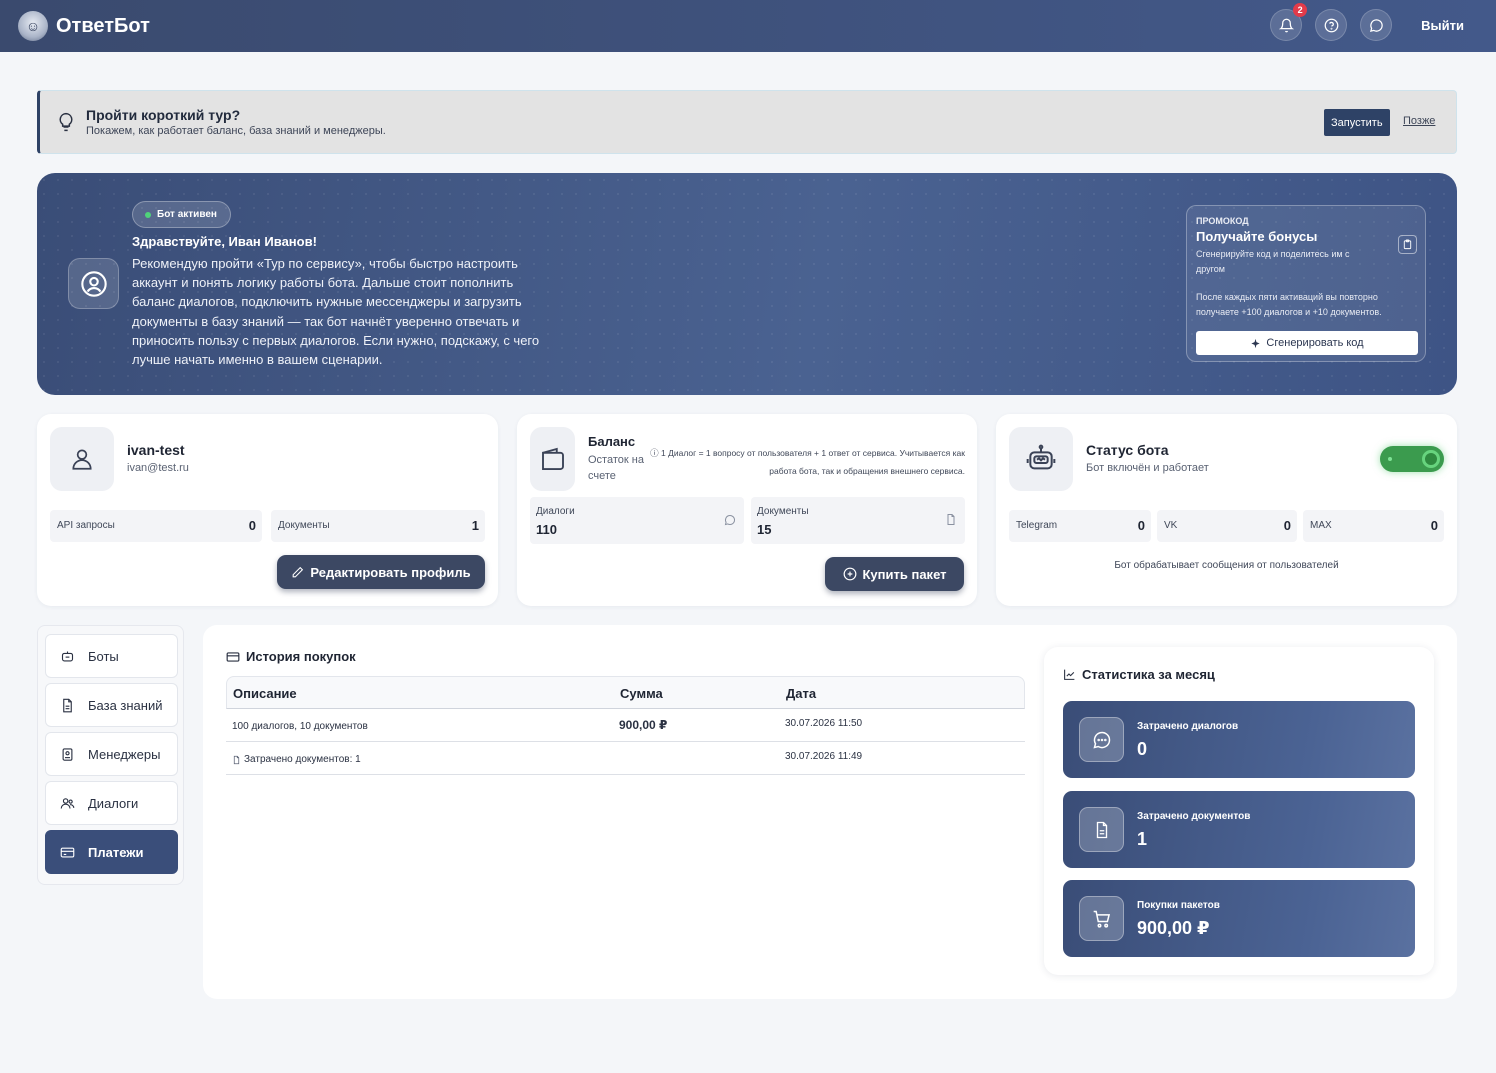  What do you see at coordinates (1256, 343) in the screenshot?
I see `sparkle-icon` at bounding box center [1256, 343].